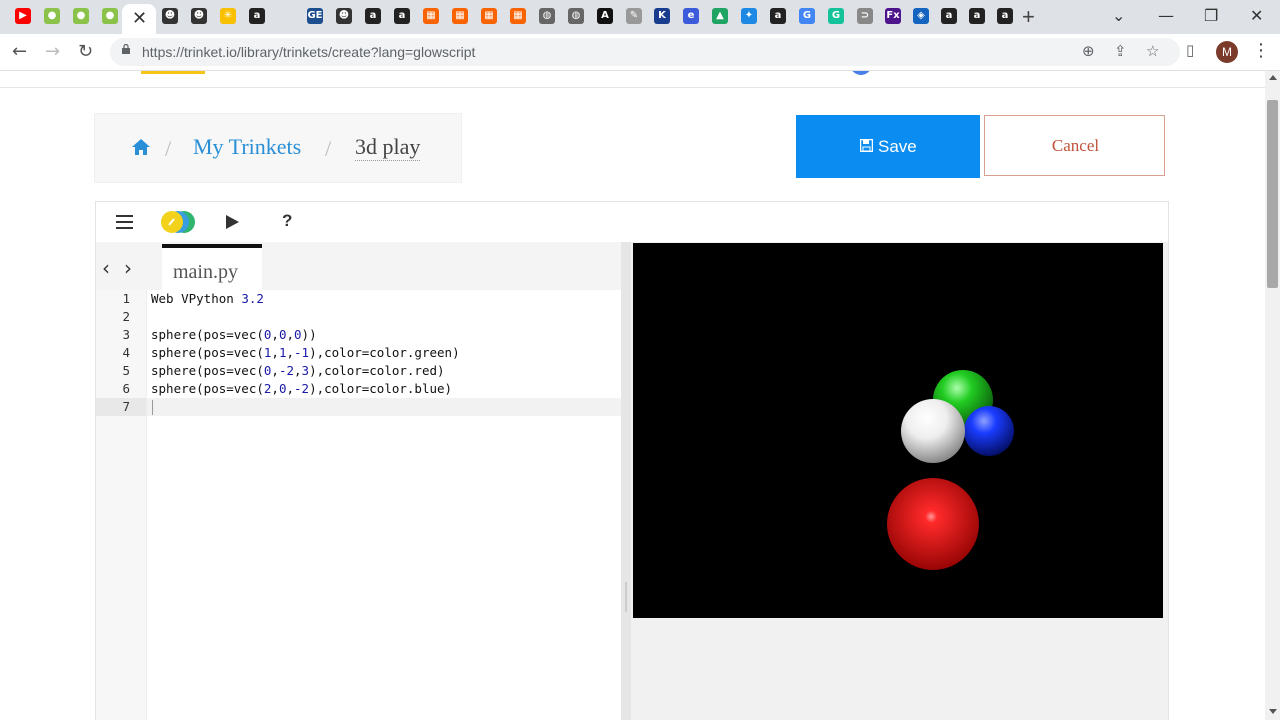 The width and height of the screenshot is (1280, 720). Describe the element at coordinates (691, 16) in the screenshot. I see `e-icon: e` at that location.